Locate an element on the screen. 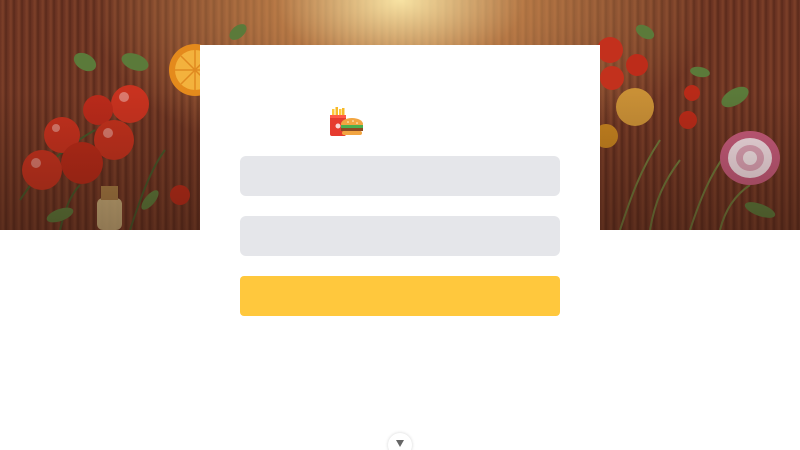 This screenshot has height=450, width=800. username-field is located at coordinates (400, 176).